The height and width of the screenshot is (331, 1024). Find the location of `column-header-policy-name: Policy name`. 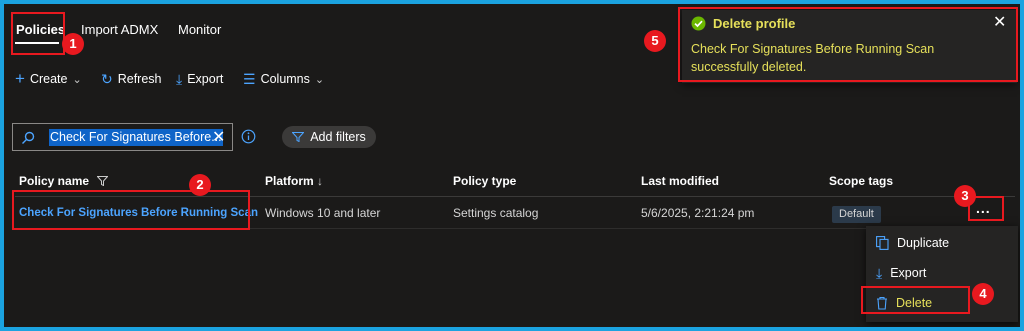

column-header-policy-name: Policy name is located at coordinates (64, 181).